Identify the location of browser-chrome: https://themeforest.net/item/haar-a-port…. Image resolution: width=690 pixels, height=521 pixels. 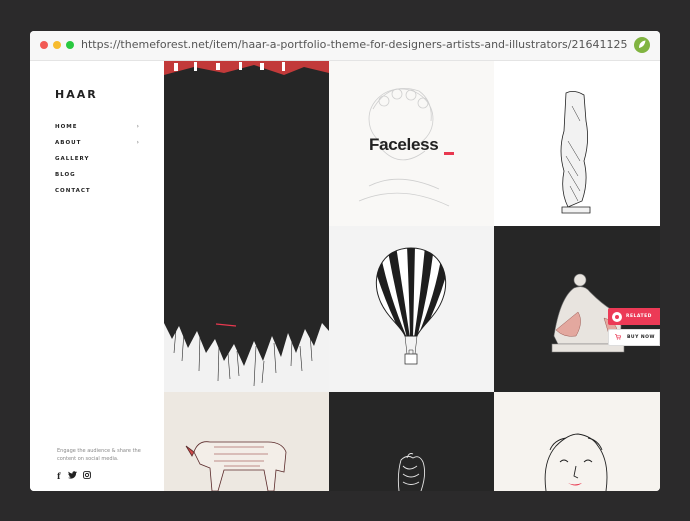
(345, 46).